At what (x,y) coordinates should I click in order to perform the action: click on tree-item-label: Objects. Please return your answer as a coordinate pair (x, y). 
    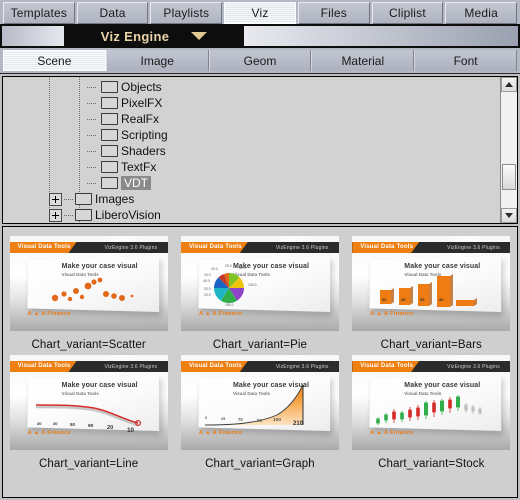
    Looking at the image, I should click on (141, 87).